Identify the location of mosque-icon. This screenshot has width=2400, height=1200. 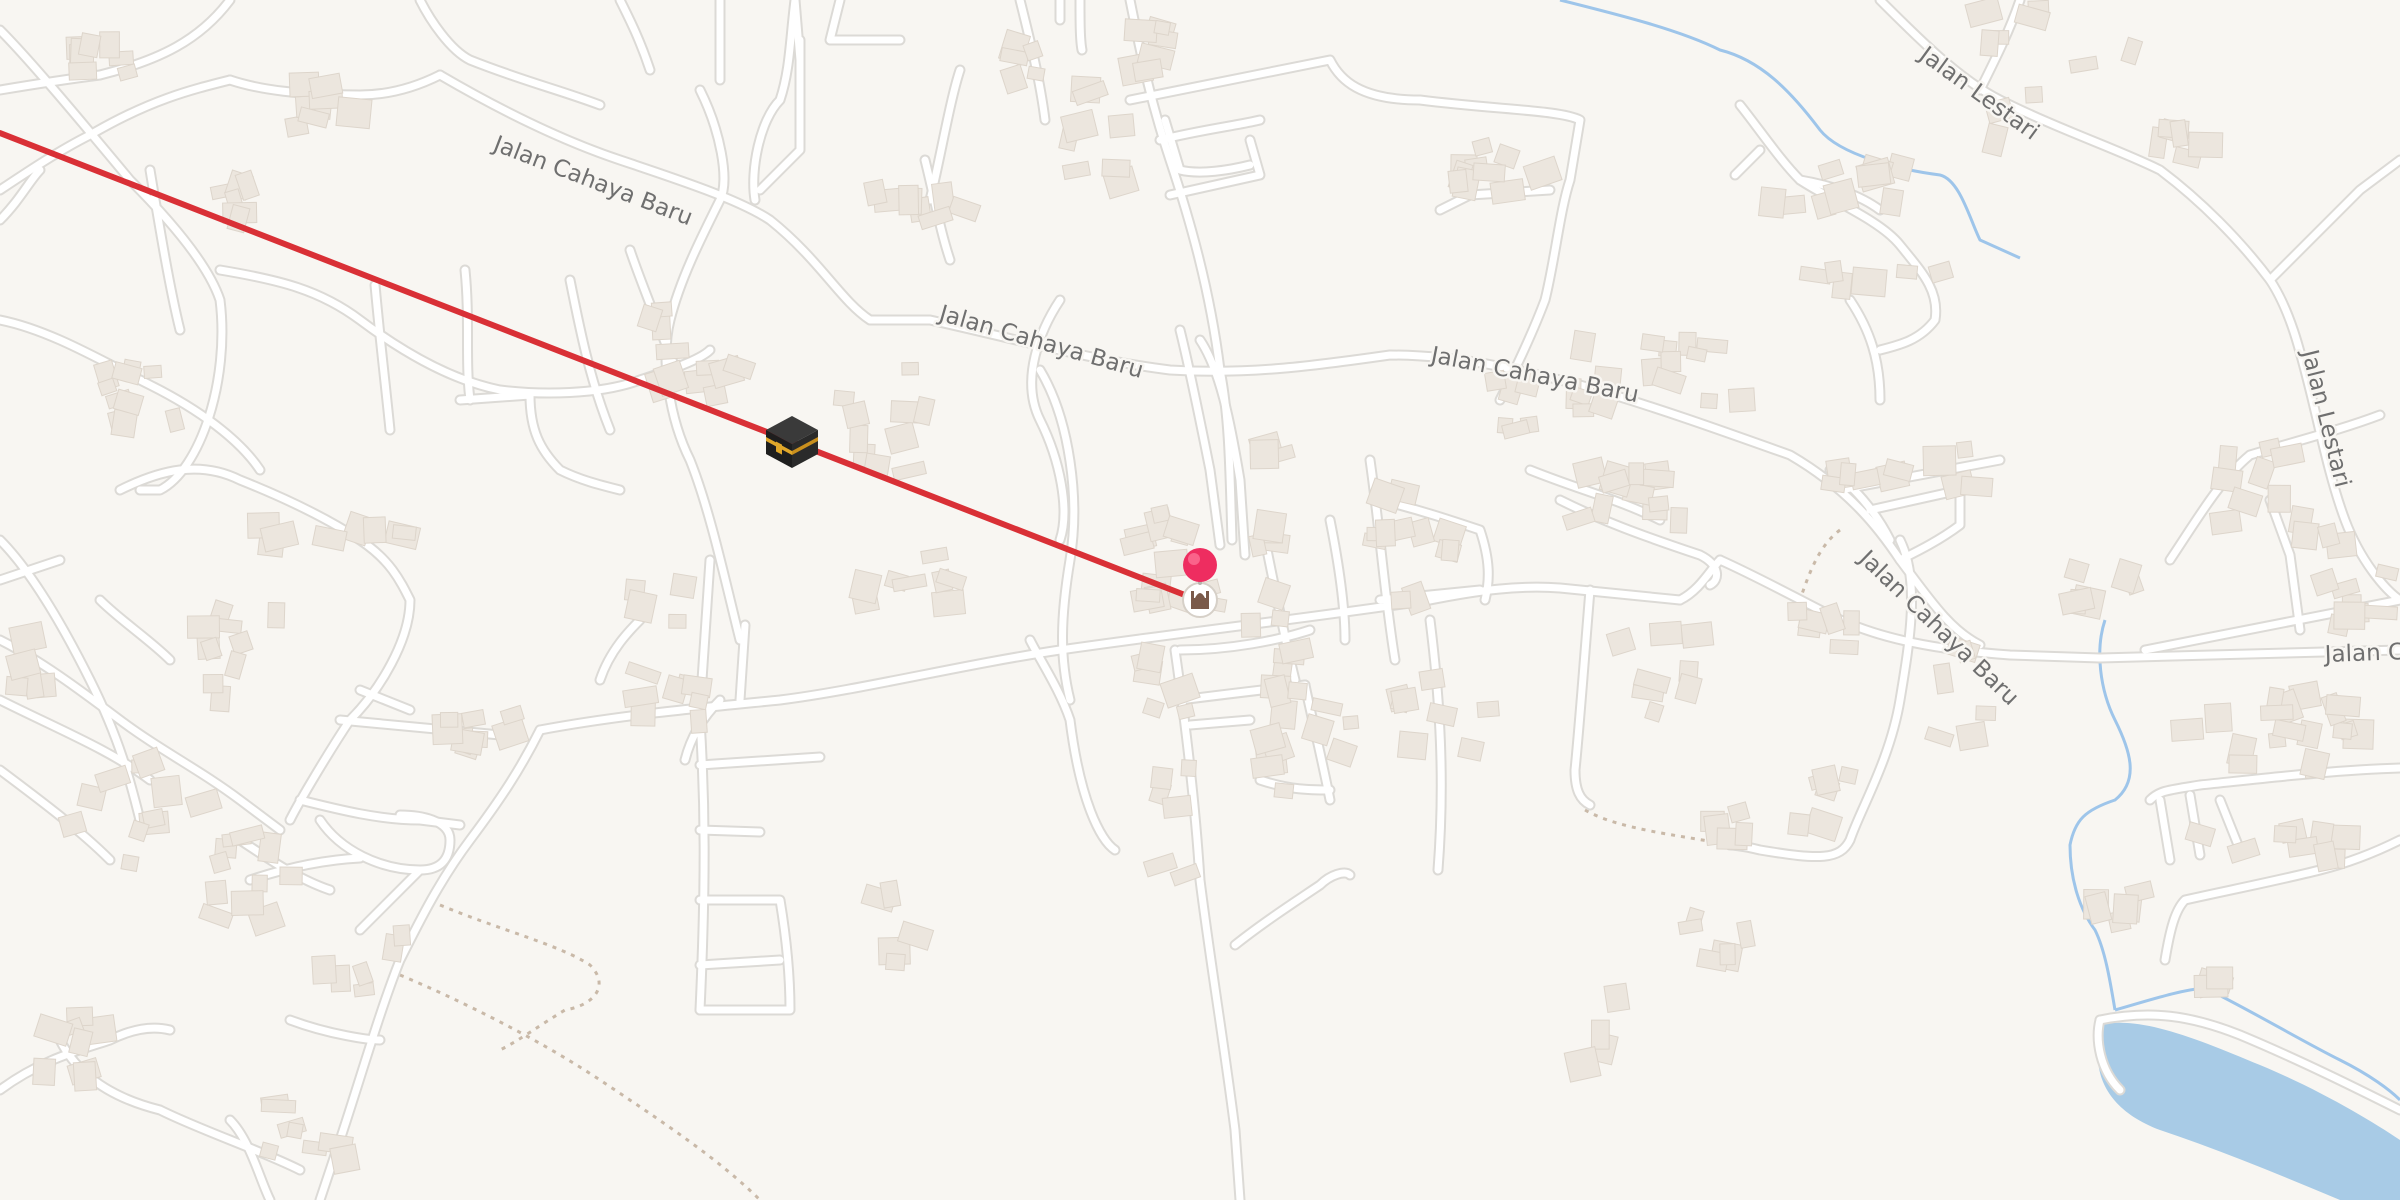
(1200, 600).